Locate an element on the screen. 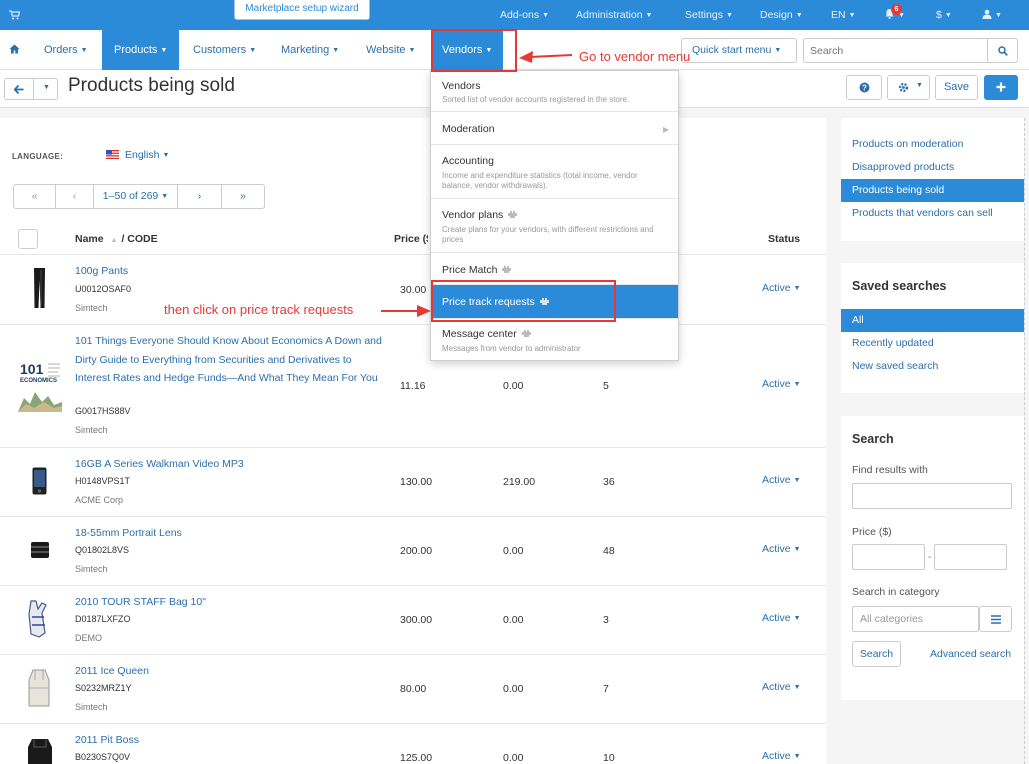  category-picker-button is located at coordinates (995, 619).